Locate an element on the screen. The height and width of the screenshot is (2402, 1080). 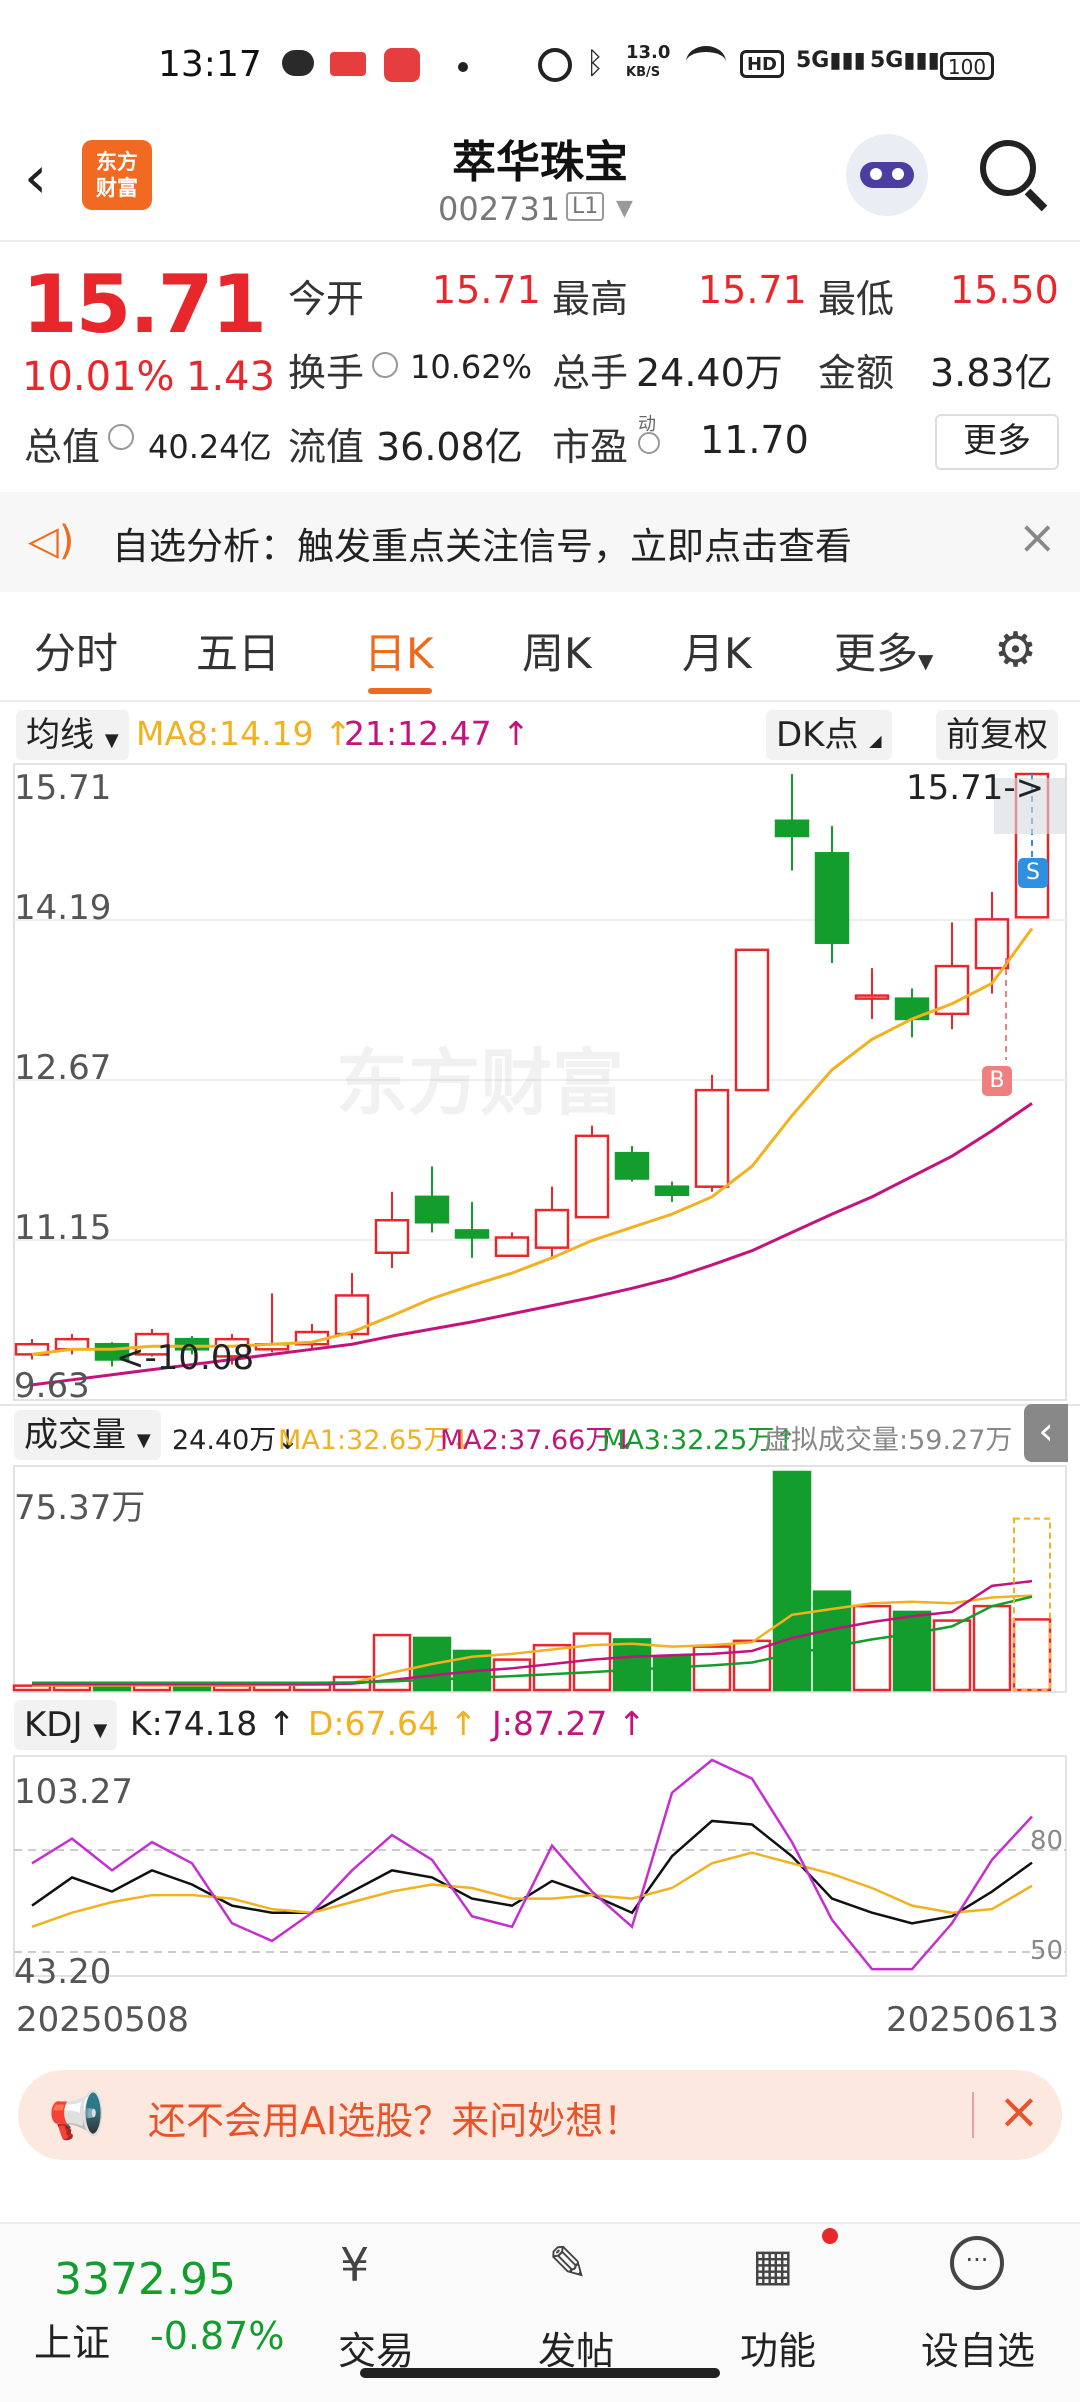
notification-dot is located at coordinates (830, 2236).